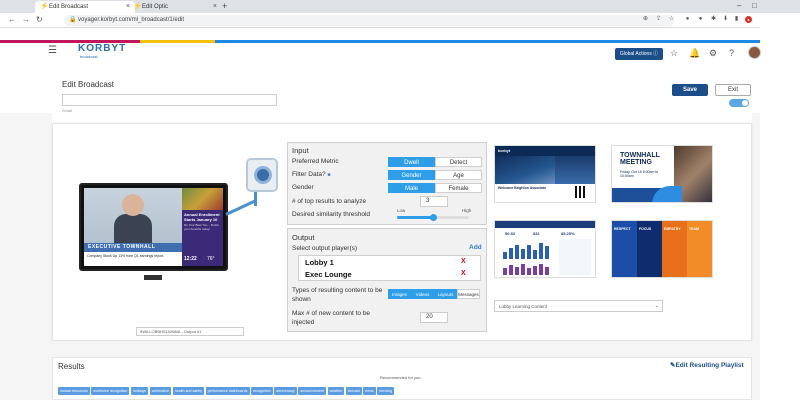 This screenshot has width=800, height=400. I want to click on tag-chip: performance dashboards, so click(227, 391).